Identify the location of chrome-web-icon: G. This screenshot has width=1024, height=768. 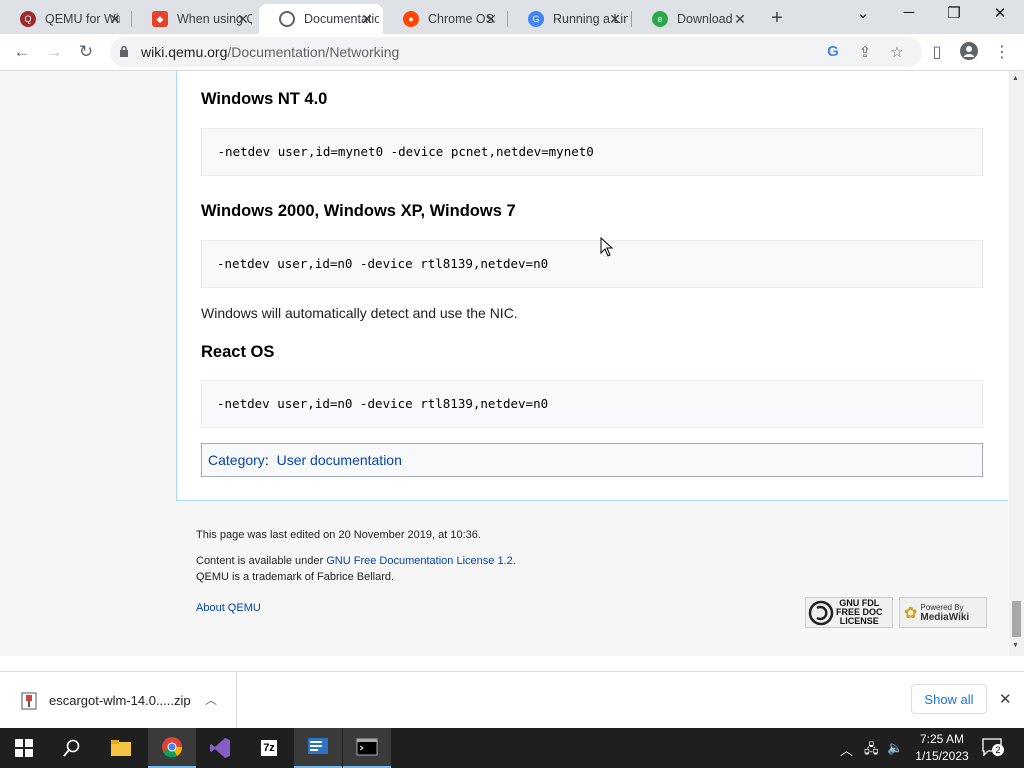
(536, 19).